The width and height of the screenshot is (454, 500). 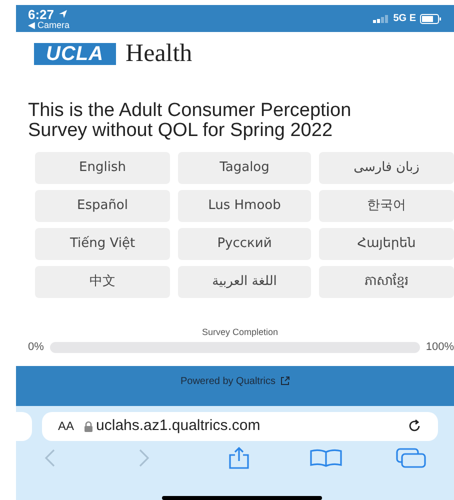 I want to click on language-button: زبان فارسی, so click(x=386, y=168).